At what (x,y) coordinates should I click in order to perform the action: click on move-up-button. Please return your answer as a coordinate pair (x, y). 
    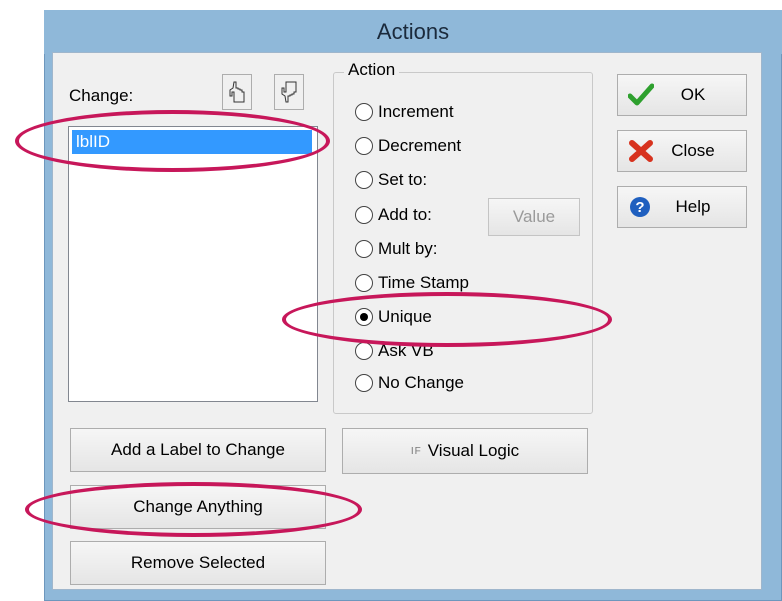
    Looking at the image, I should click on (237, 92).